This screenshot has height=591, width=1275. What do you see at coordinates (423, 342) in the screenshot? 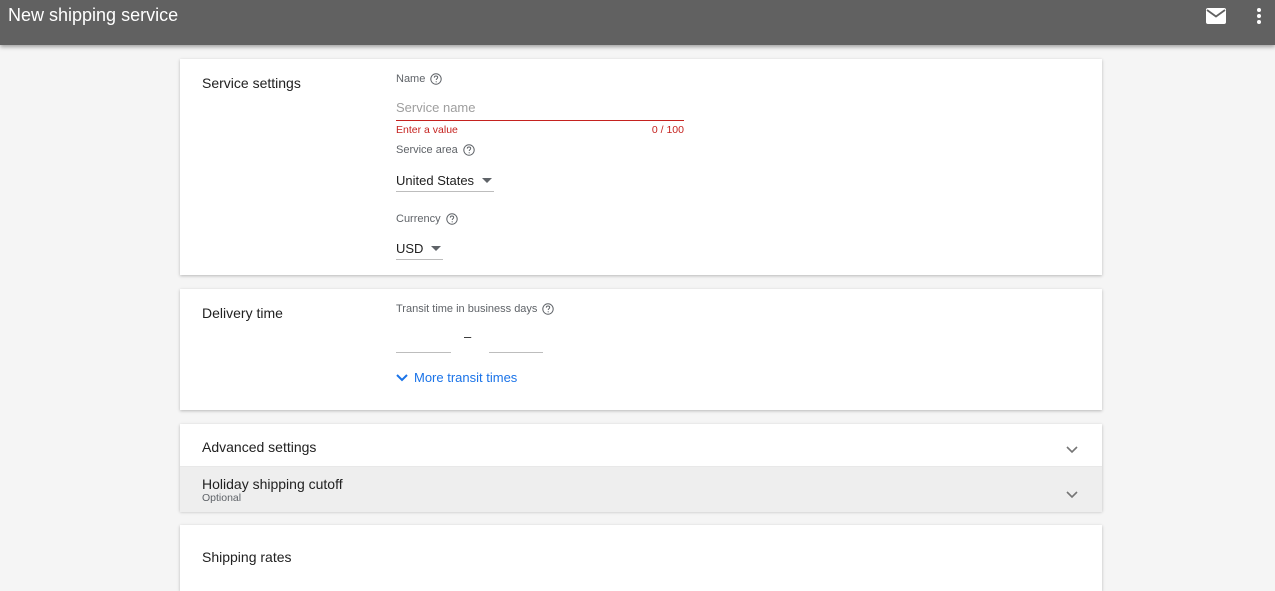
I see `min-transit-input` at bounding box center [423, 342].